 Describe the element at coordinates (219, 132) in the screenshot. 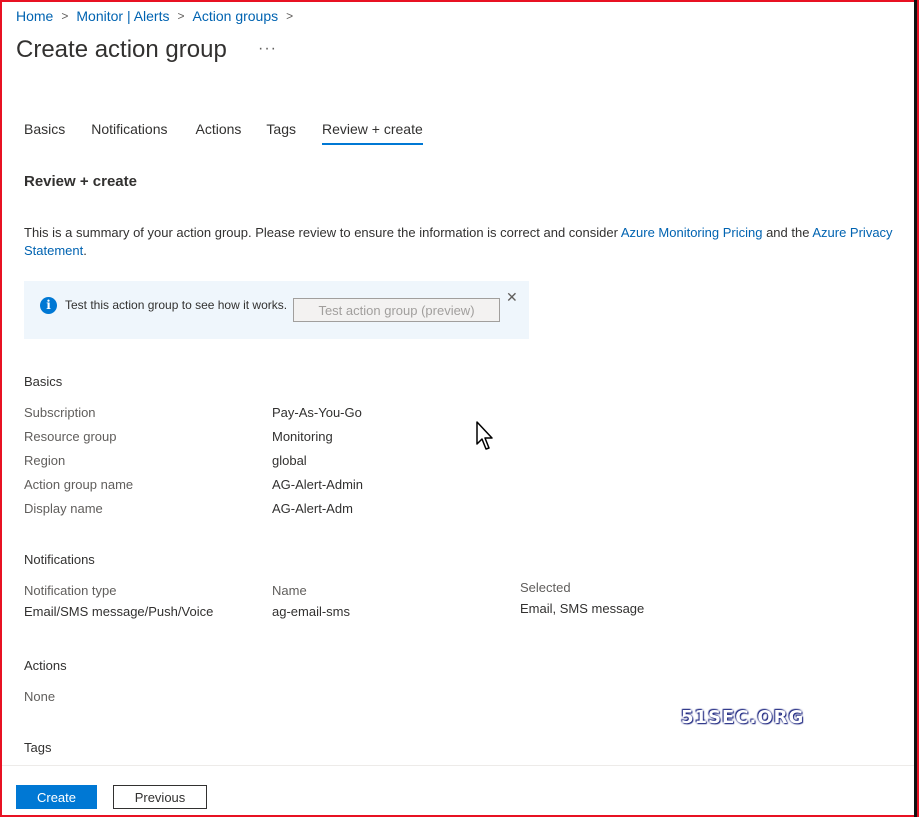

I see `tab-actions: Actions` at that location.